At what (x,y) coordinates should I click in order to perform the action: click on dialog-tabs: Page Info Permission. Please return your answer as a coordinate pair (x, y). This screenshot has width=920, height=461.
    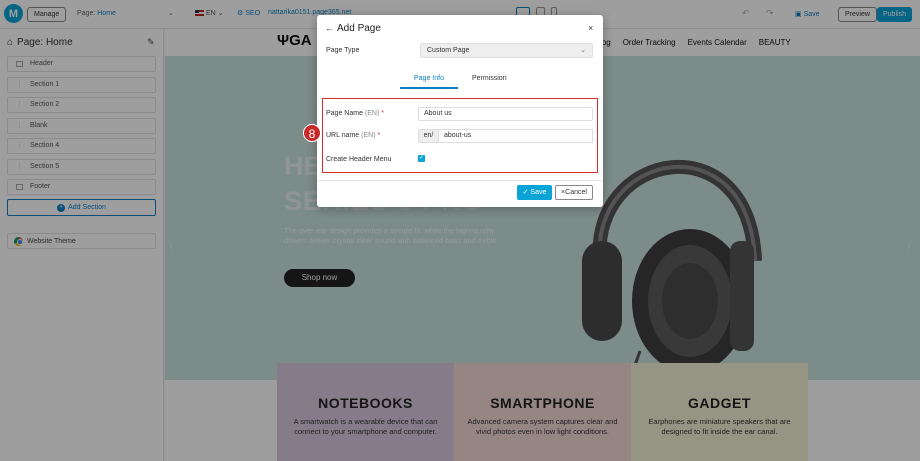
    Looking at the image, I should click on (460, 80).